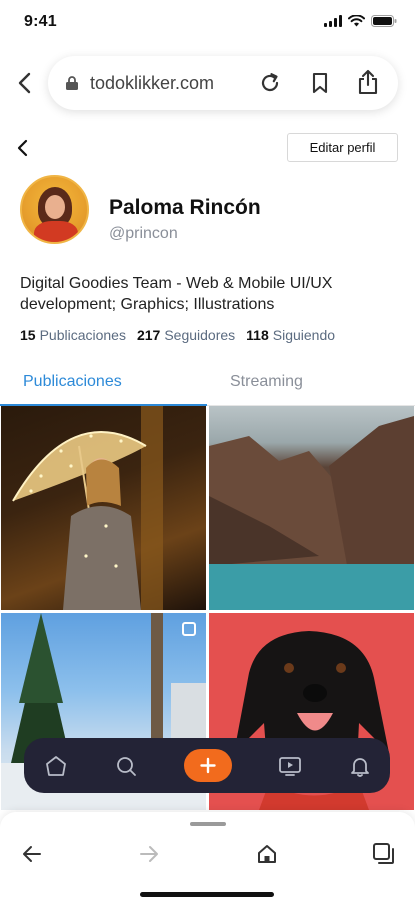 Image resolution: width=415 pixels, height=907 pixels. What do you see at coordinates (208, 824) in the screenshot?
I see `sheet-grabber` at bounding box center [208, 824].